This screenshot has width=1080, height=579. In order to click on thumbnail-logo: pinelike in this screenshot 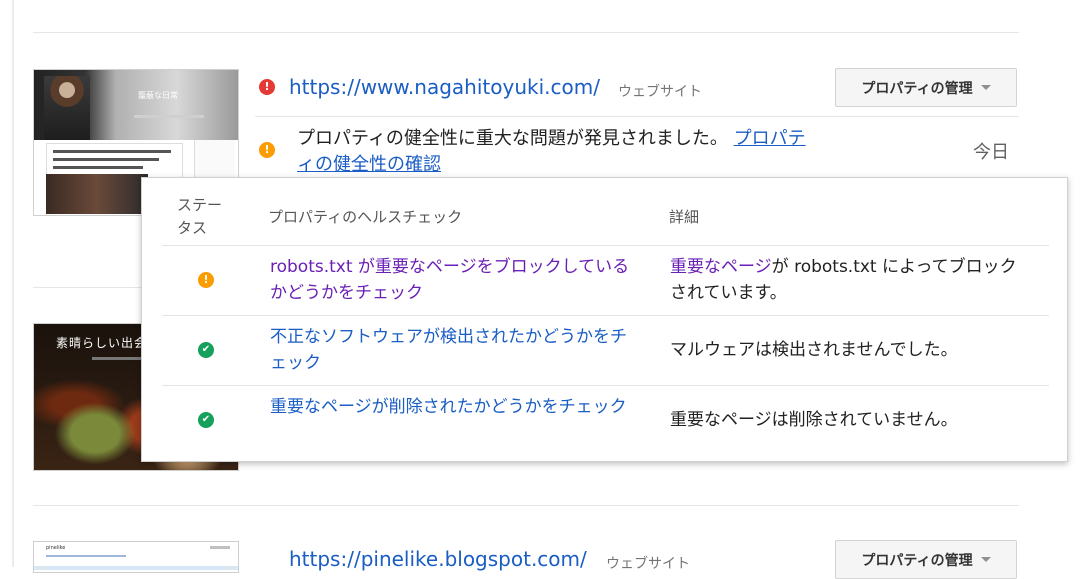, I will do `click(56, 548)`.